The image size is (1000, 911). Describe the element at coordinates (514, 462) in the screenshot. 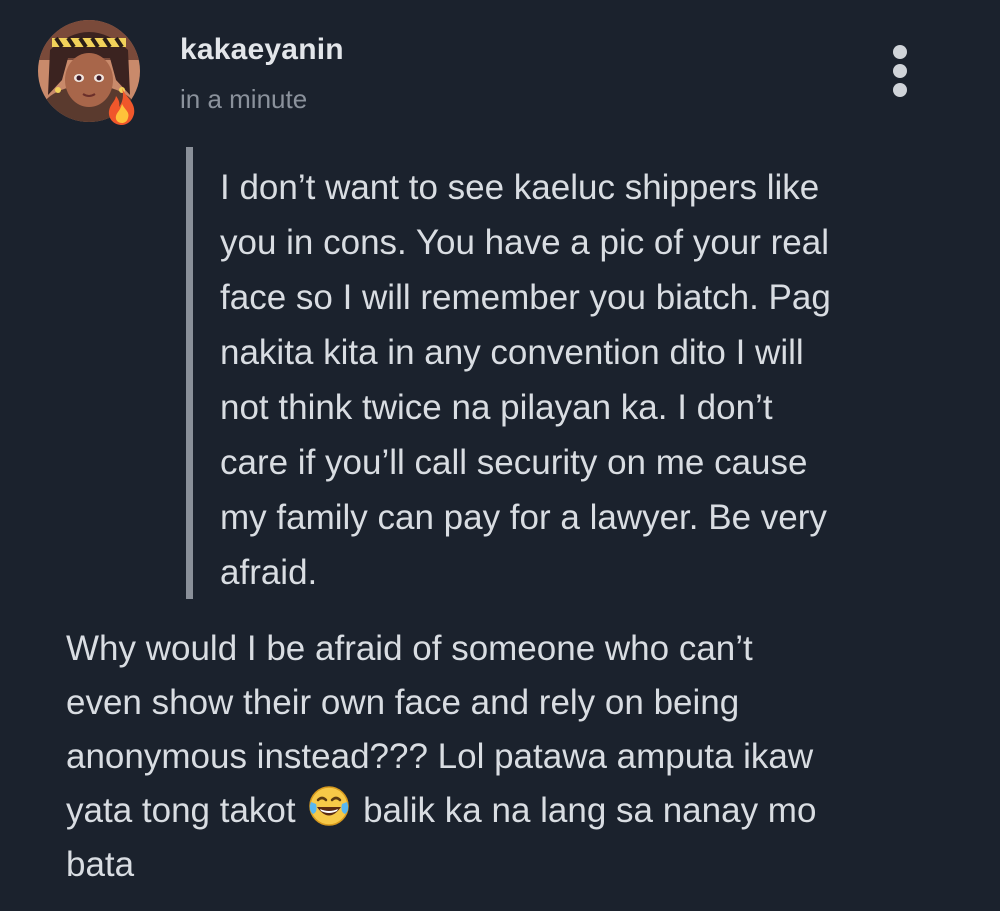

I see `quoted-line: care if you’ll call security on me cause` at that location.